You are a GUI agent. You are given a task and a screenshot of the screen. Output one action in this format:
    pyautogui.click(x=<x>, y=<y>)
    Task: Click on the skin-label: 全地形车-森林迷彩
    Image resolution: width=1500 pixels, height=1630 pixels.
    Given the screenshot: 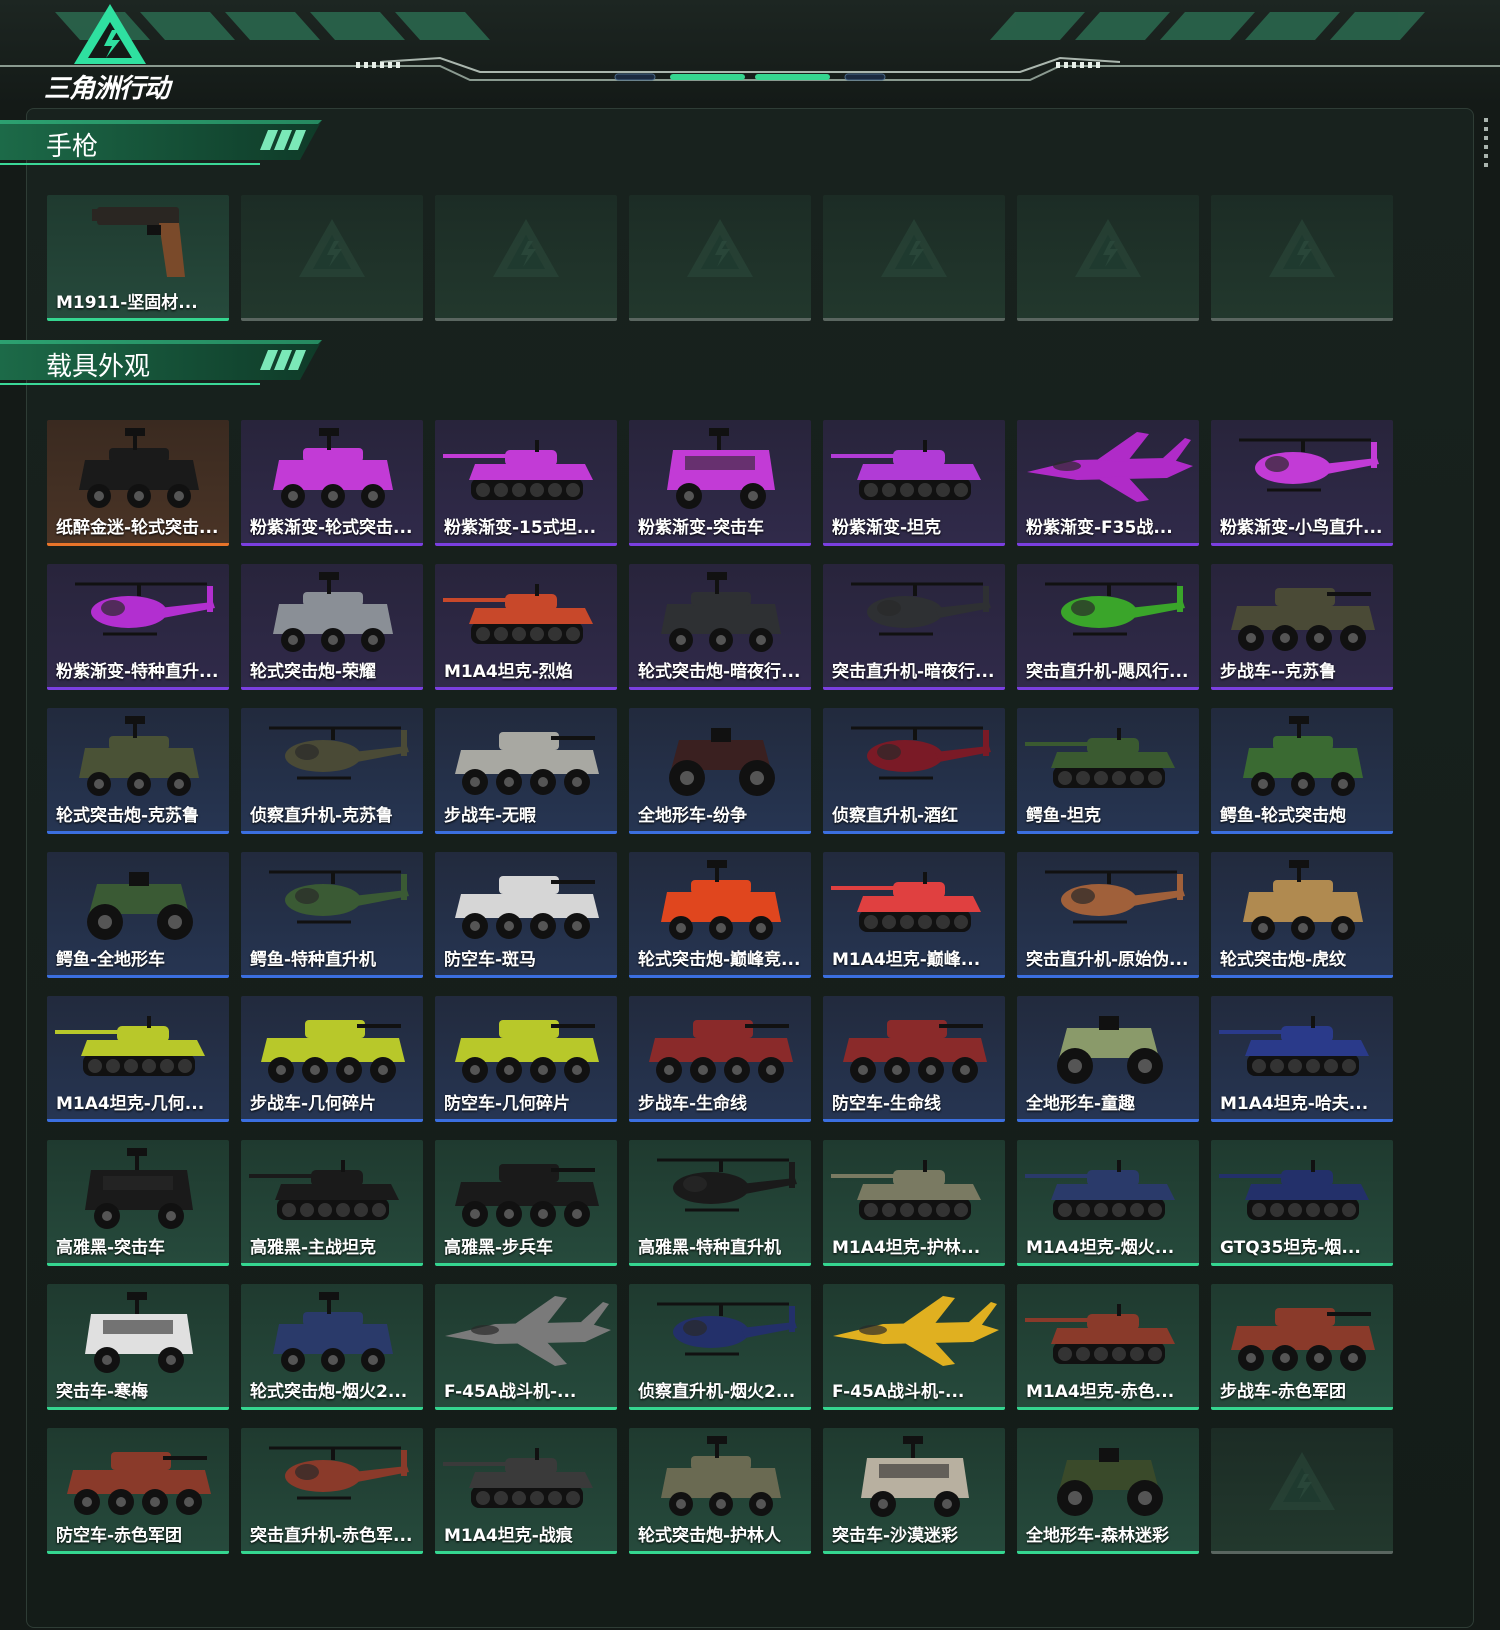 What is the action you would take?
    pyautogui.click(x=1098, y=1536)
    